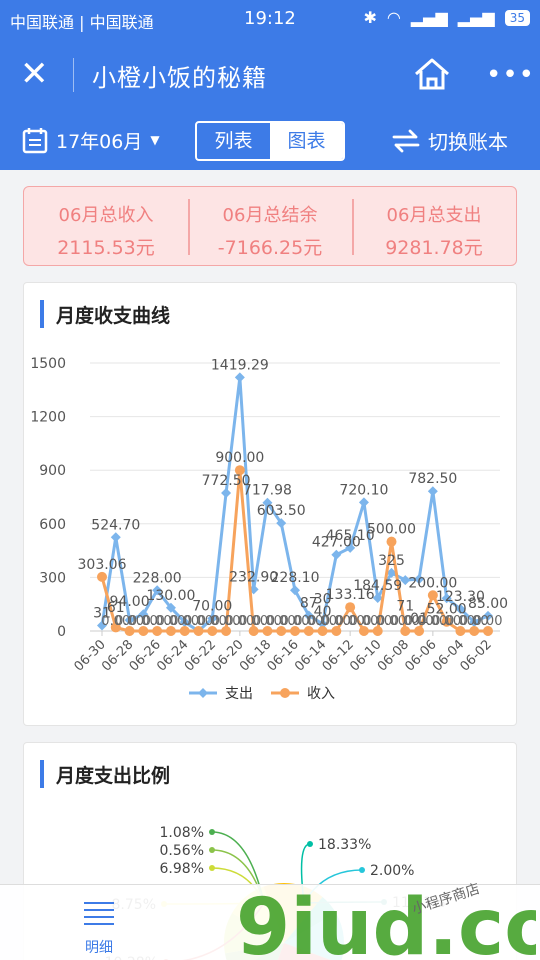 This screenshot has height=960, width=540. Describe the element at coordinates (48, 364) in the screenshot. I see `y-tick-label: 1500` at that location.